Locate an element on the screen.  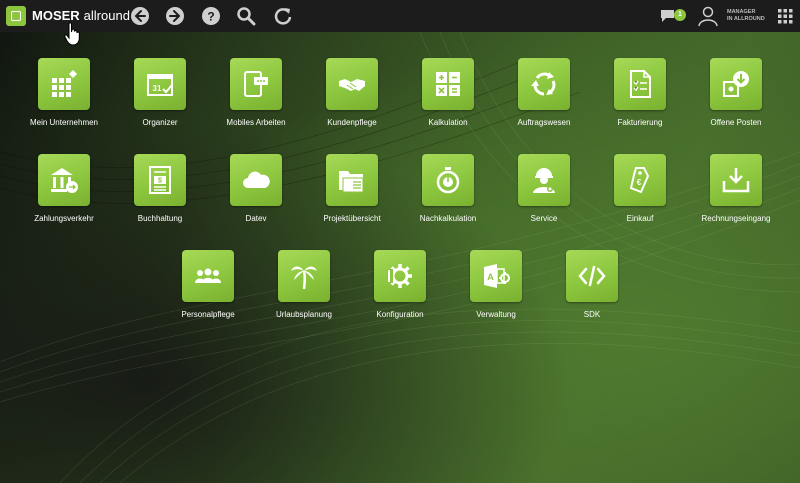
tile-buchhaltung: $ Buchhaltung is located at coordinates (160, 188).